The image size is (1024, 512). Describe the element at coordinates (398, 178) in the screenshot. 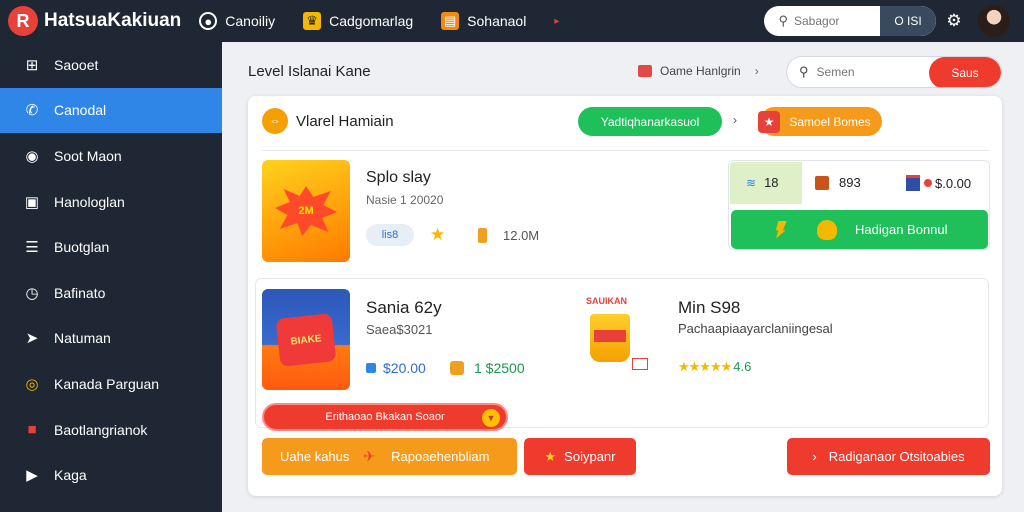

I see `game1-title: Splo slay` at that location.